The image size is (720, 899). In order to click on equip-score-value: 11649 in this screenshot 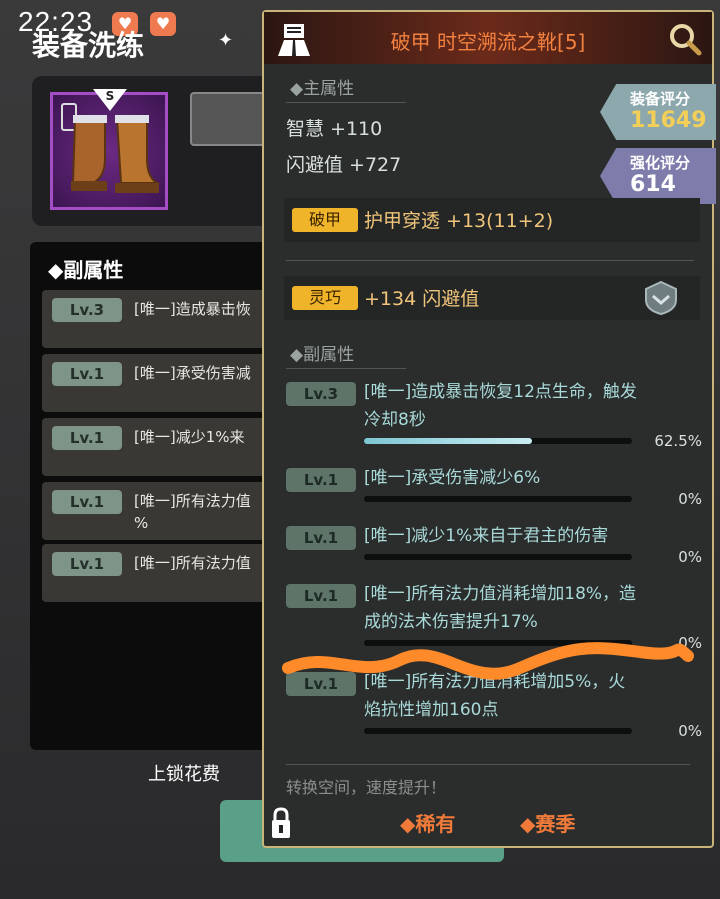, I will do `click(668, 120)`.